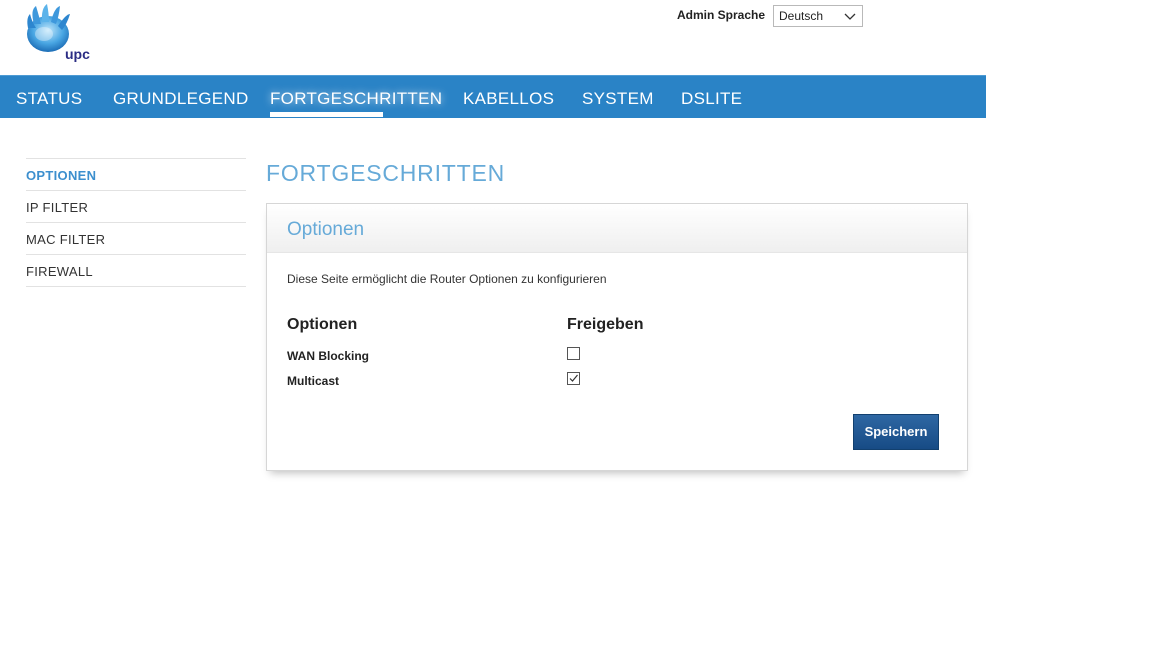 This screenshot has width=1152, height=648. What do you see at coordinates (721, 15) in the screenshot?
I see `admin-language-label: Admin Sprache` at bounding box center [721, 15].